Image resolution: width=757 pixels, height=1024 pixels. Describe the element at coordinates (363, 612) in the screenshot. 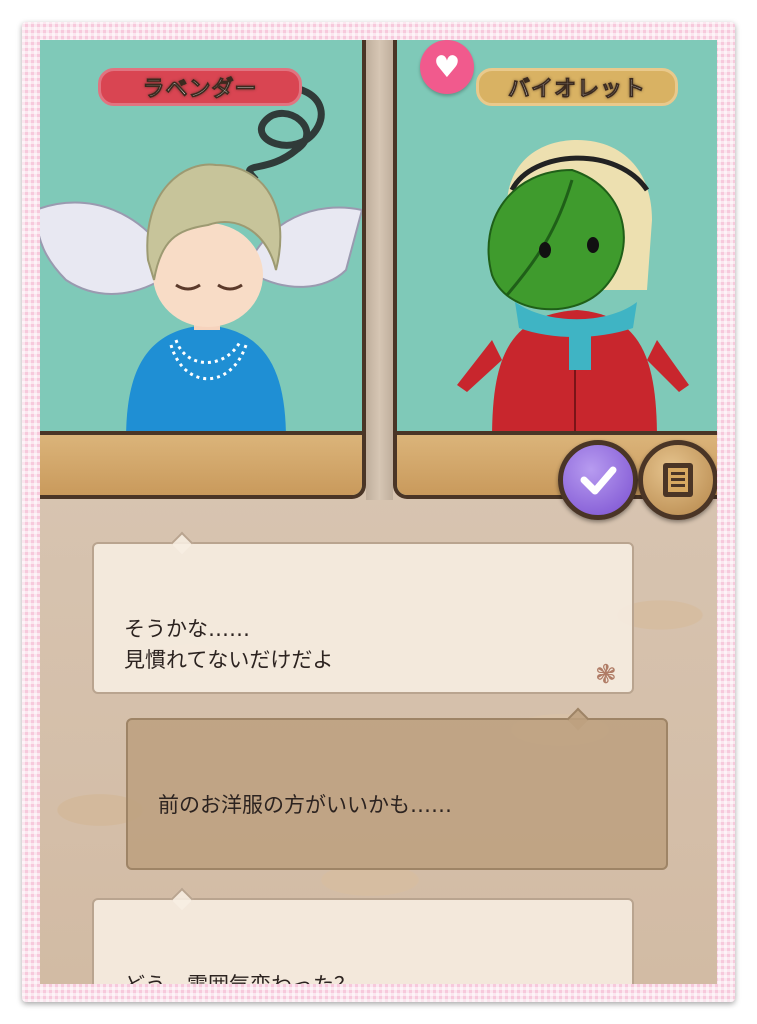

I see `dialogue-bubble: そうかな…… 見慣れてないだけだよ` at that location.